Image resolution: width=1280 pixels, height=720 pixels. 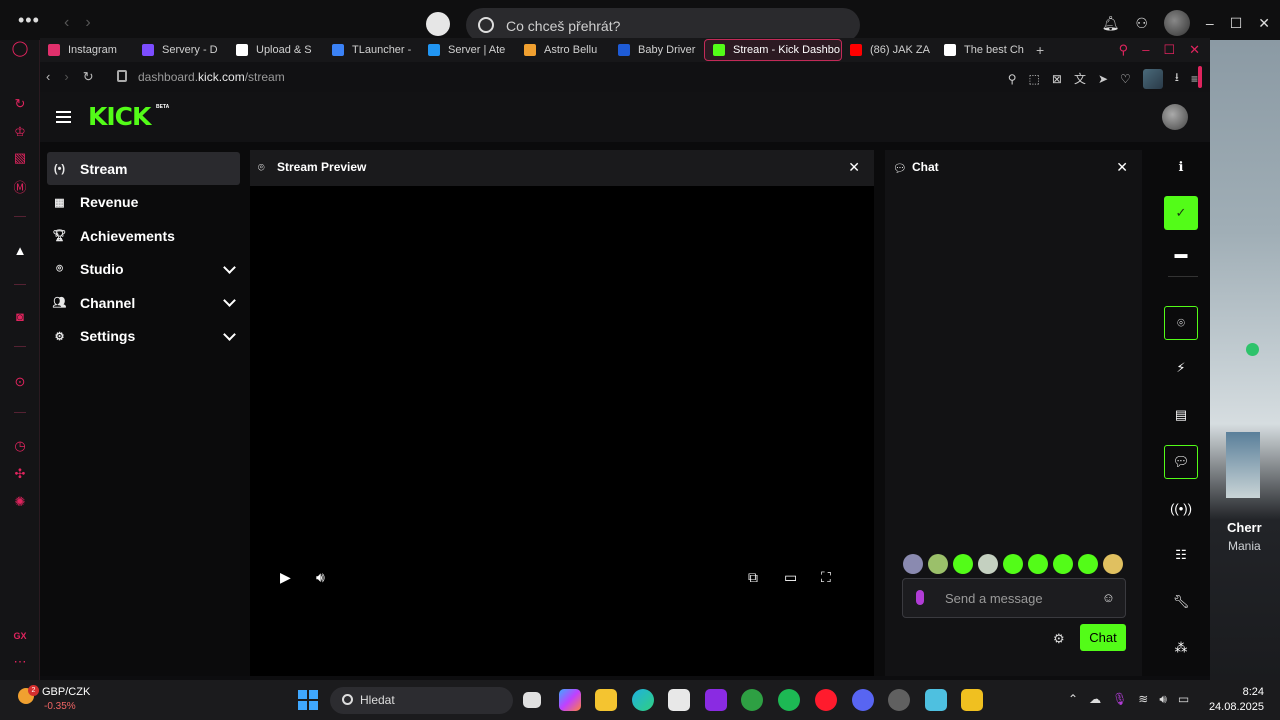 I want to click on chevron-up-icon: ⌃, so click(x=1073, y=699).